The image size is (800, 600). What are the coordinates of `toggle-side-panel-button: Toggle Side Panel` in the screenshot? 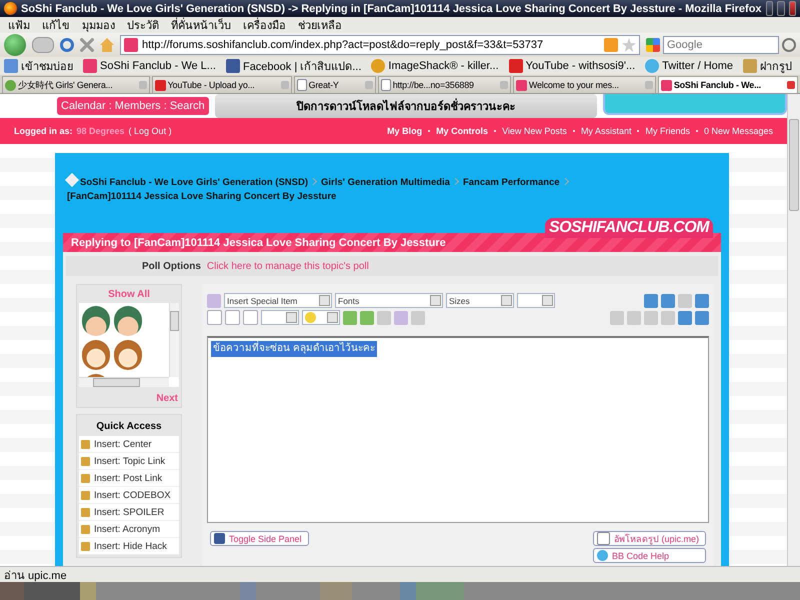 It's located at (259, 538).